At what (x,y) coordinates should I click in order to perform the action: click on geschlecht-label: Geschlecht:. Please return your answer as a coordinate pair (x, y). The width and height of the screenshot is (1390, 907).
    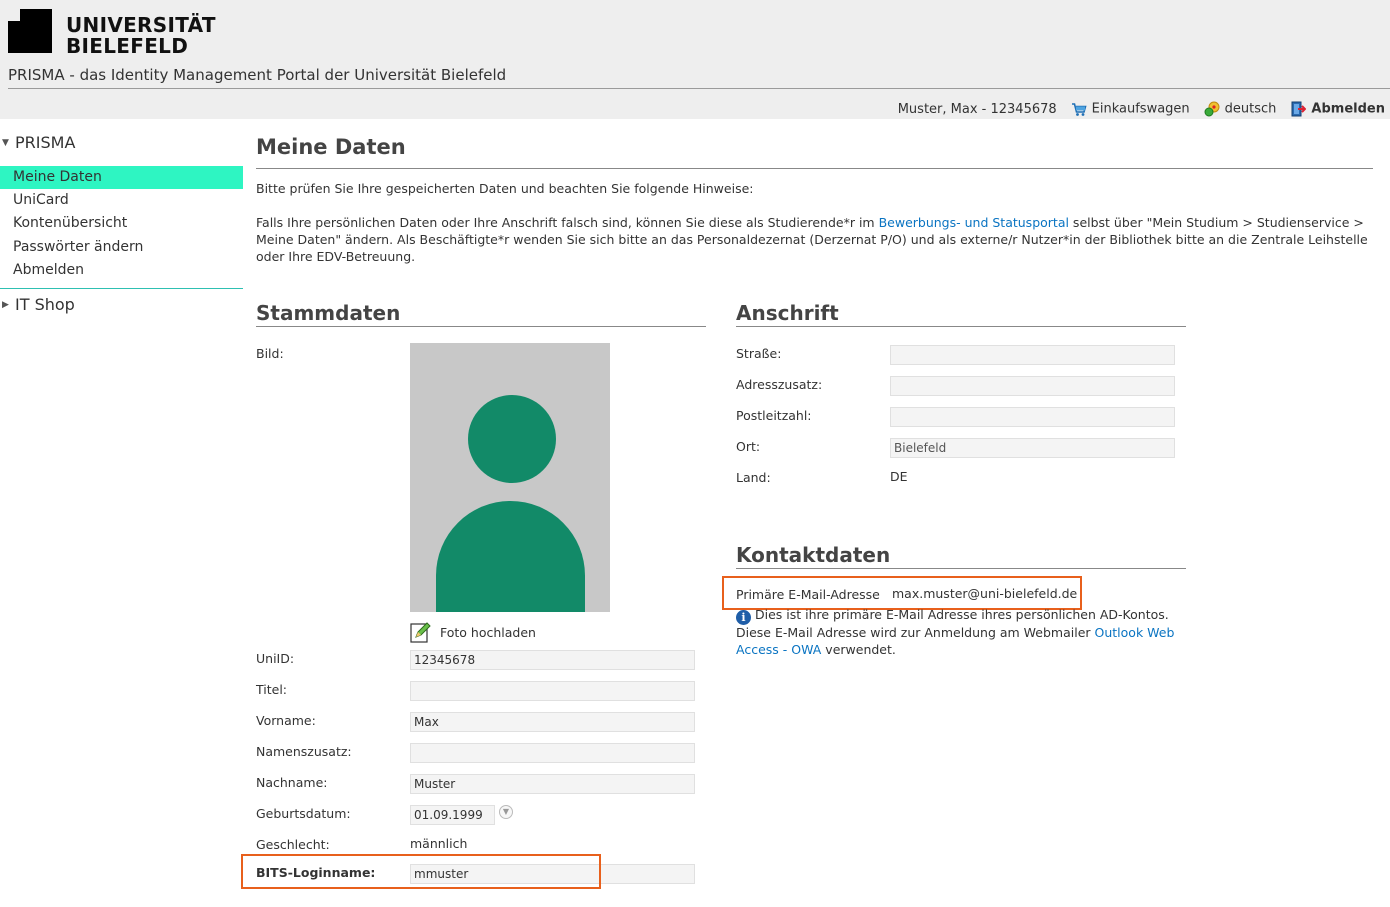
    Looking at the image, I should click on (293, 844).